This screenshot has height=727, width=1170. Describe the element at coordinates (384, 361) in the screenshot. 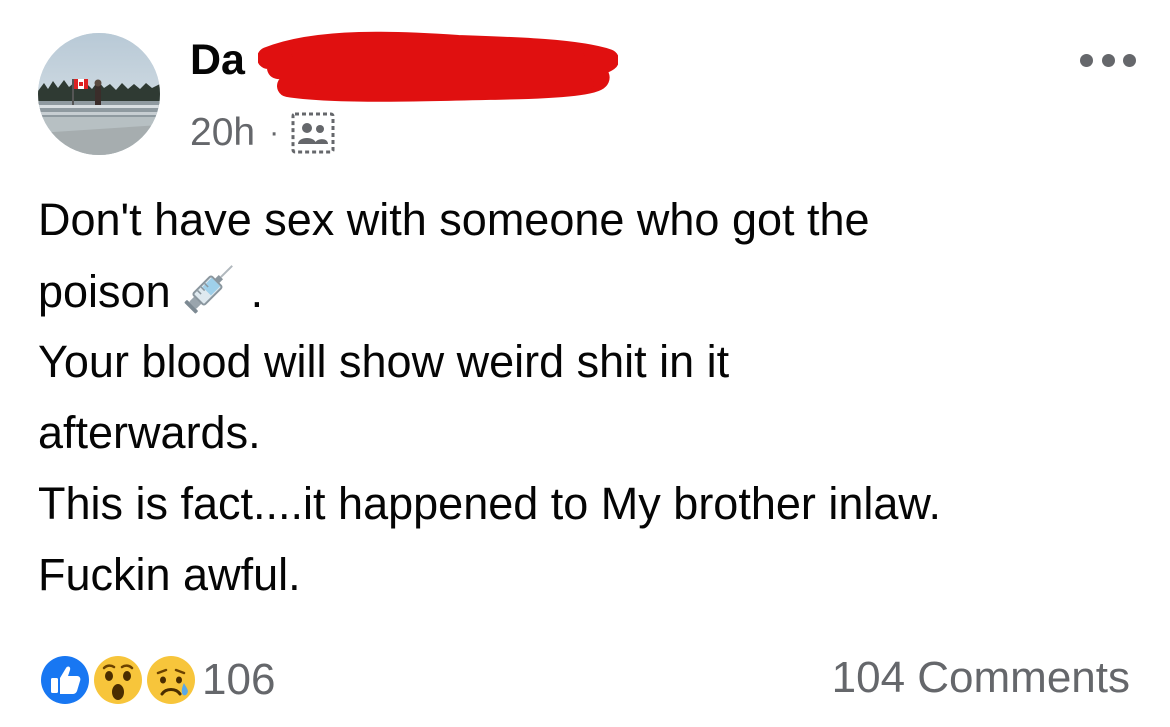

I see `post-line: Your blood will show weird shit in it` at that location.